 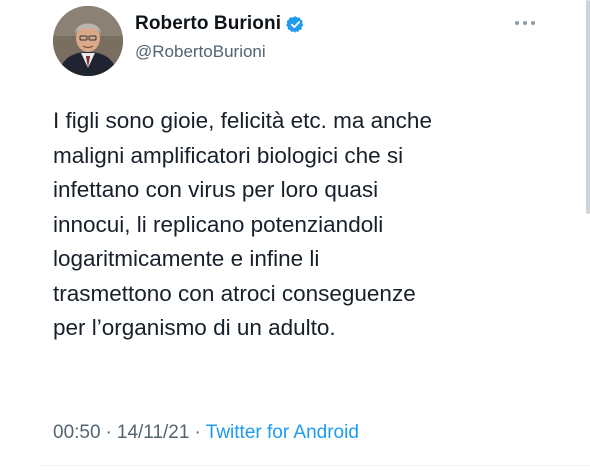 I want to click on tweet-author: Roberto Burioni @RobertoBurioni, so click(x=220, y=37).